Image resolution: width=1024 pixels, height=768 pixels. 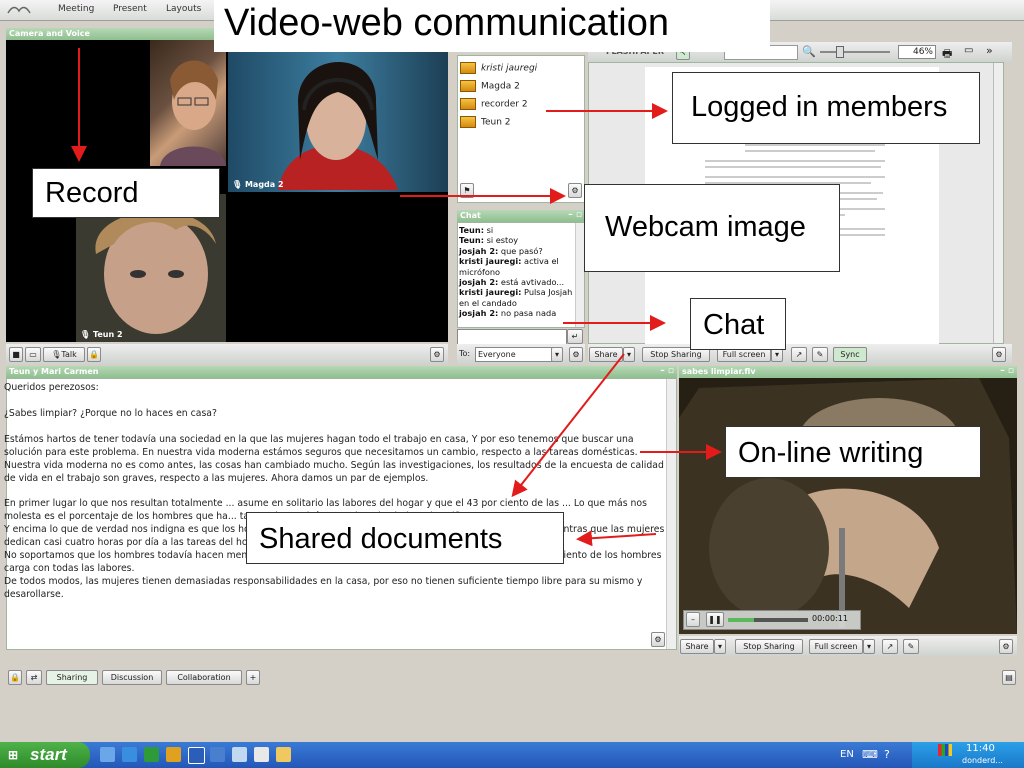 I want to click on callout-webcam: Webcam image, so click(x=712, y=228).